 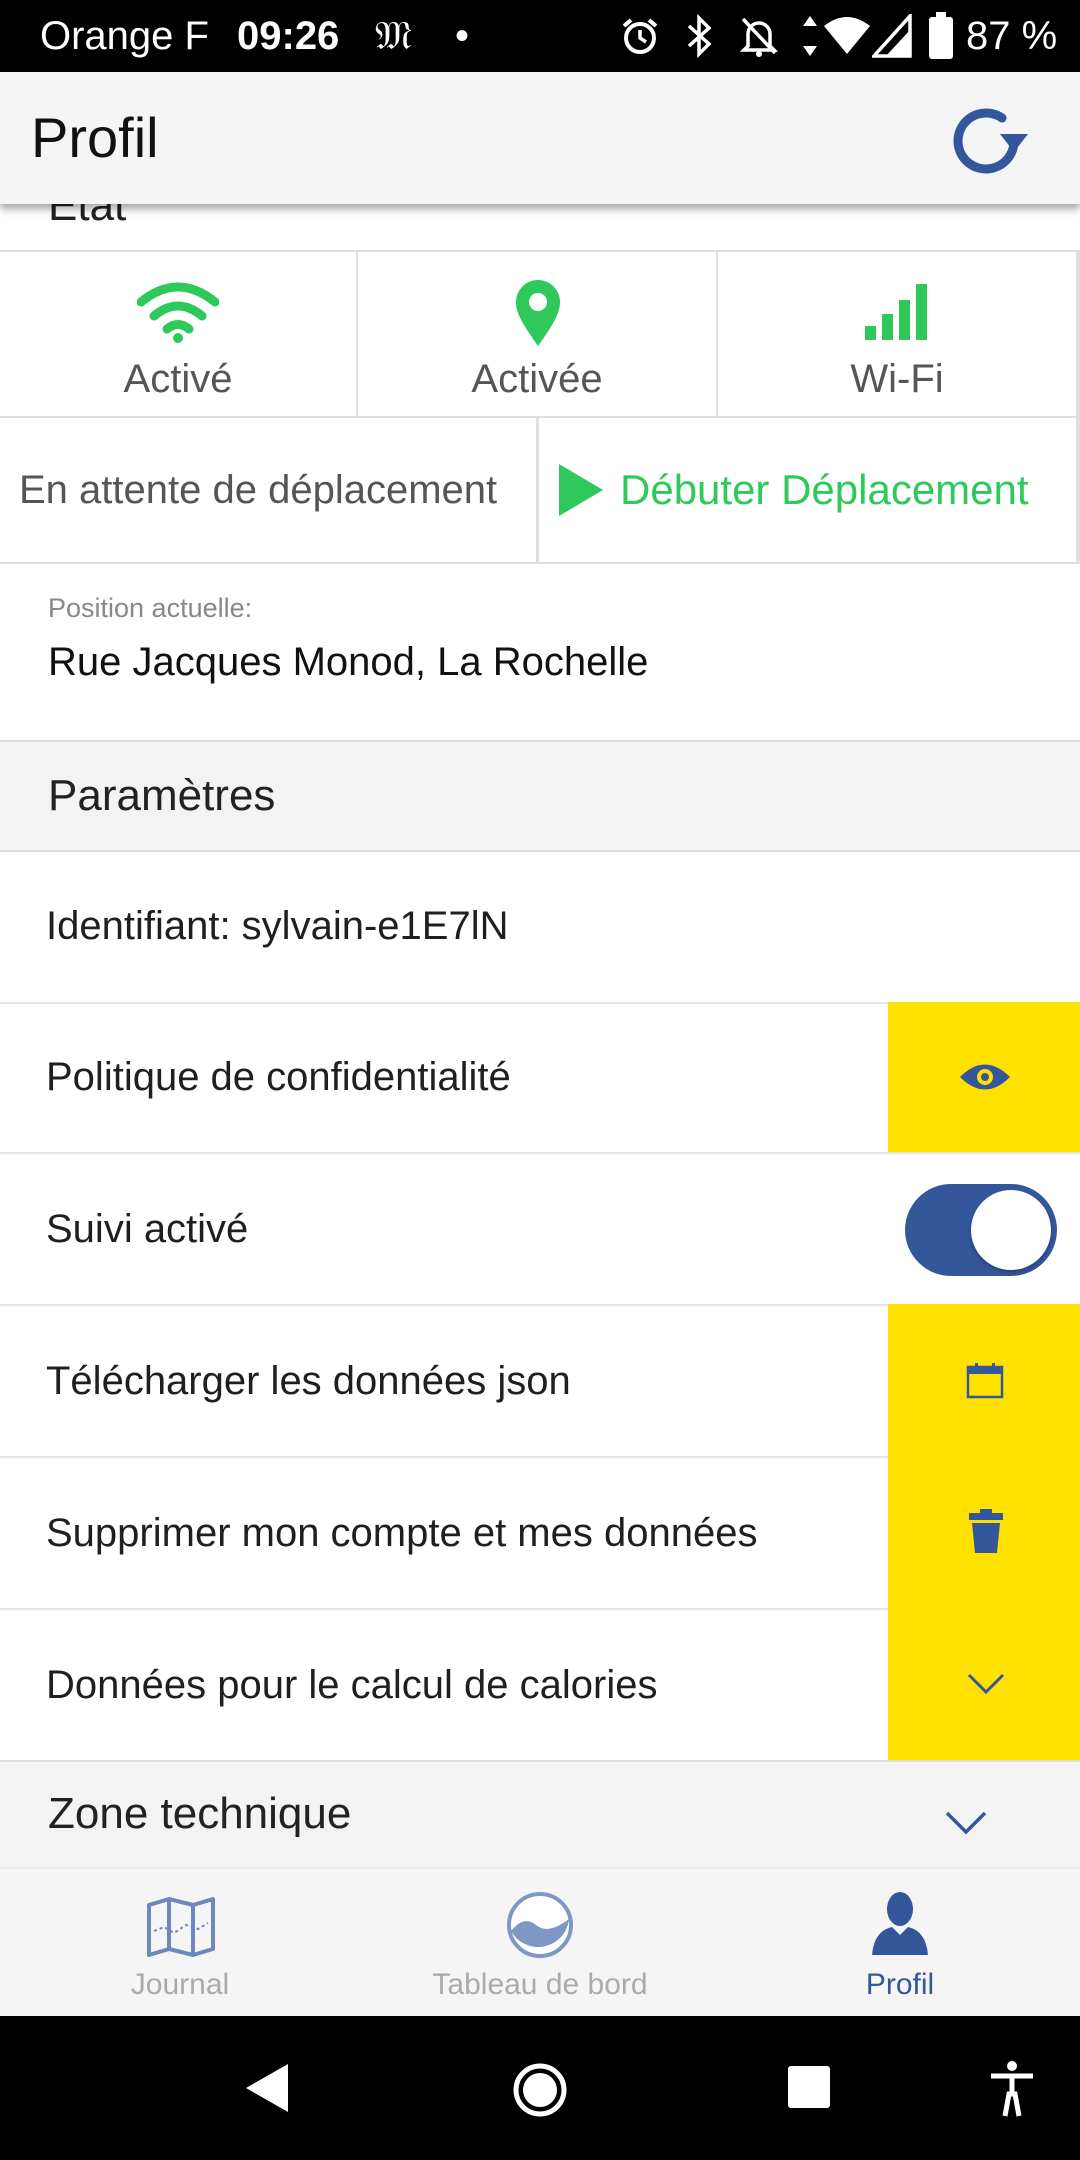 What do you see at coordinates (699, 36) in the screenshot?
I see `bluetooth-icon` at bounding box center [699, 36].